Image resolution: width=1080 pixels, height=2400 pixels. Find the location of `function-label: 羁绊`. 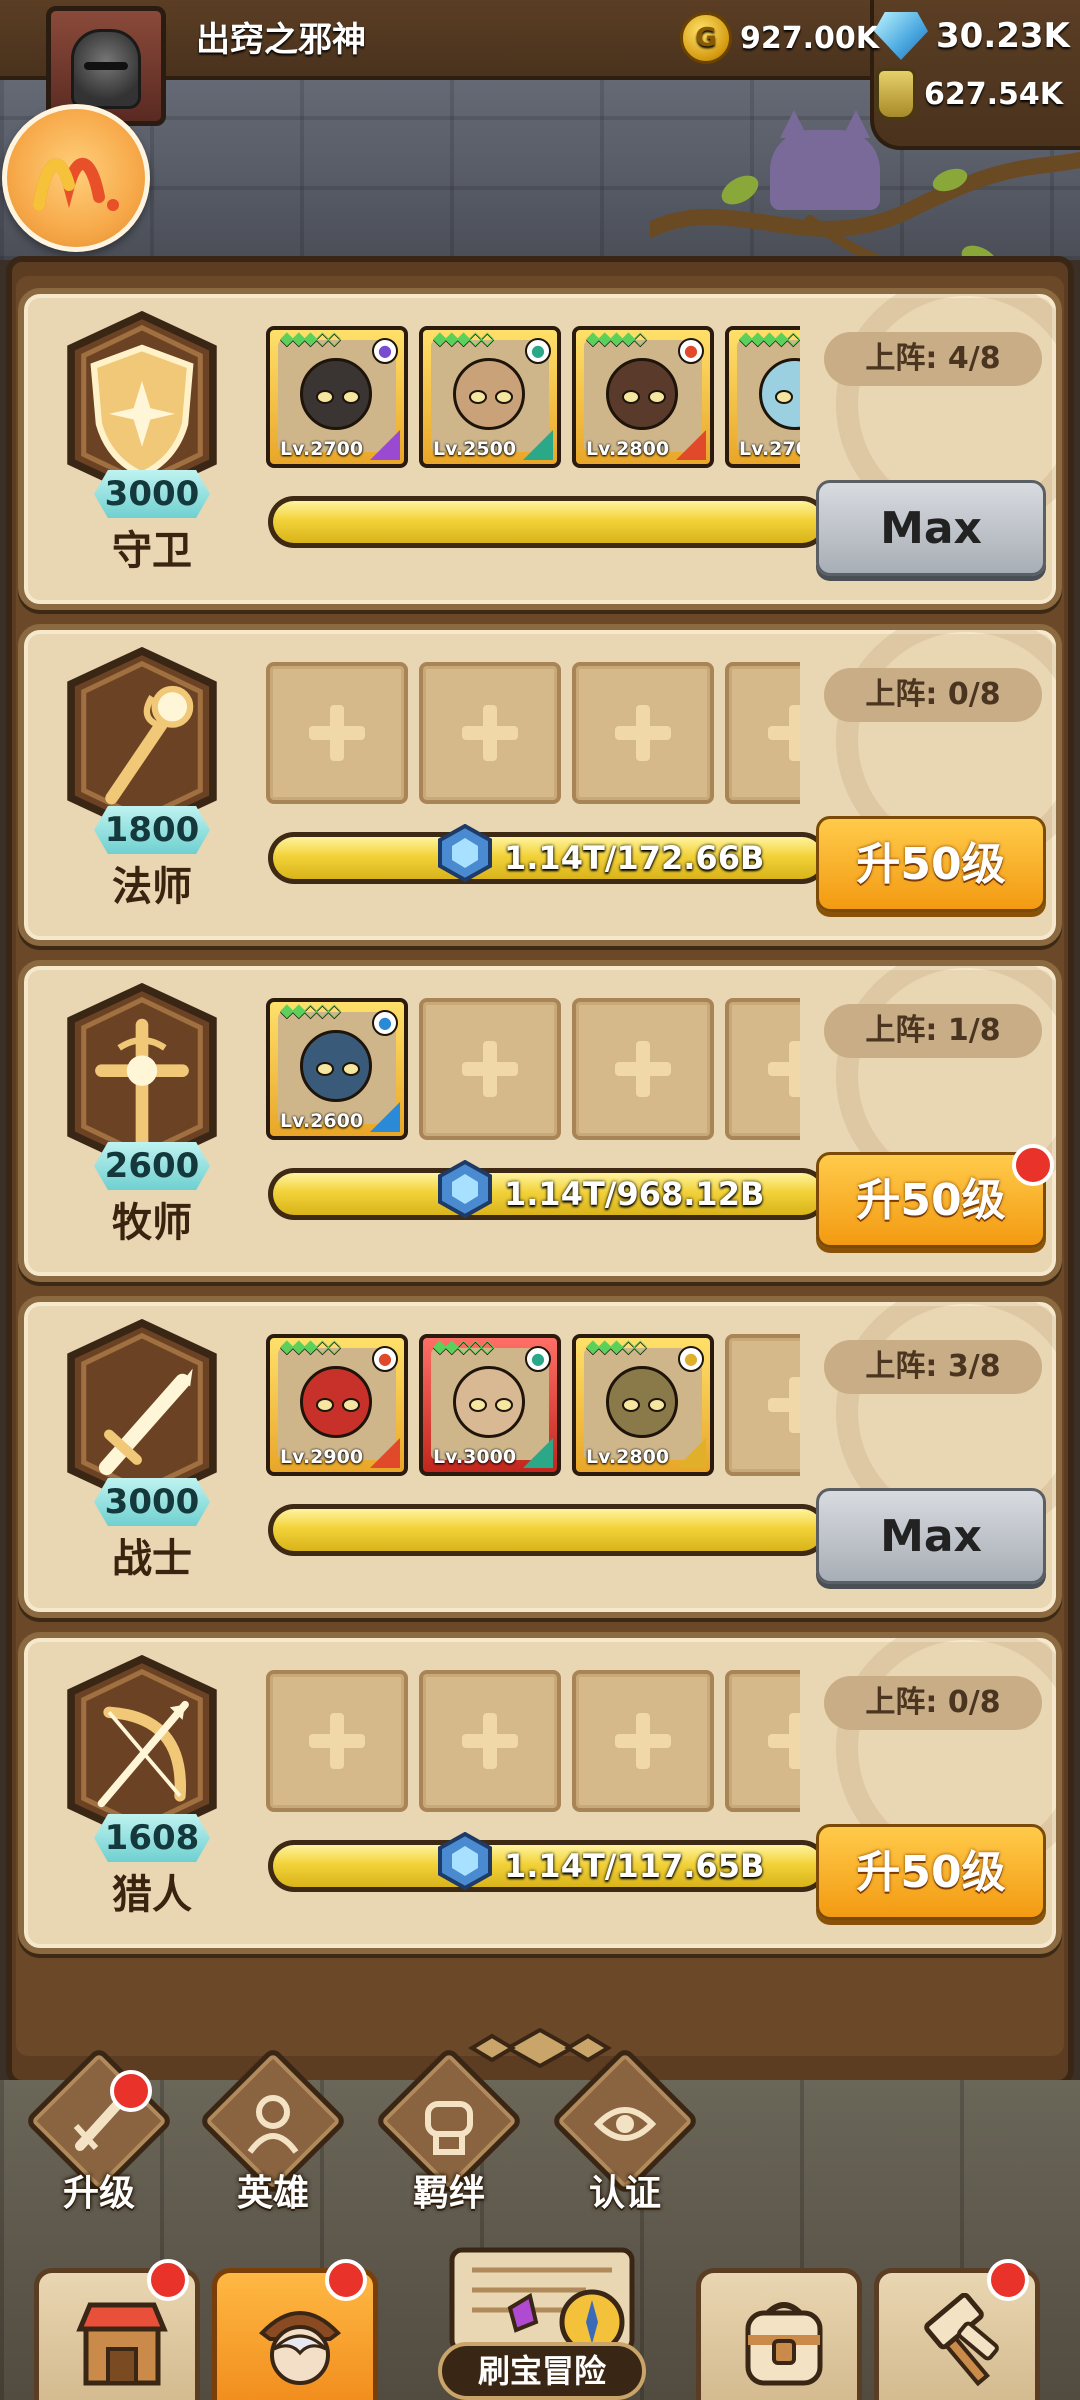

function-label: 羁绊 is located at coordinates (448, 2193).